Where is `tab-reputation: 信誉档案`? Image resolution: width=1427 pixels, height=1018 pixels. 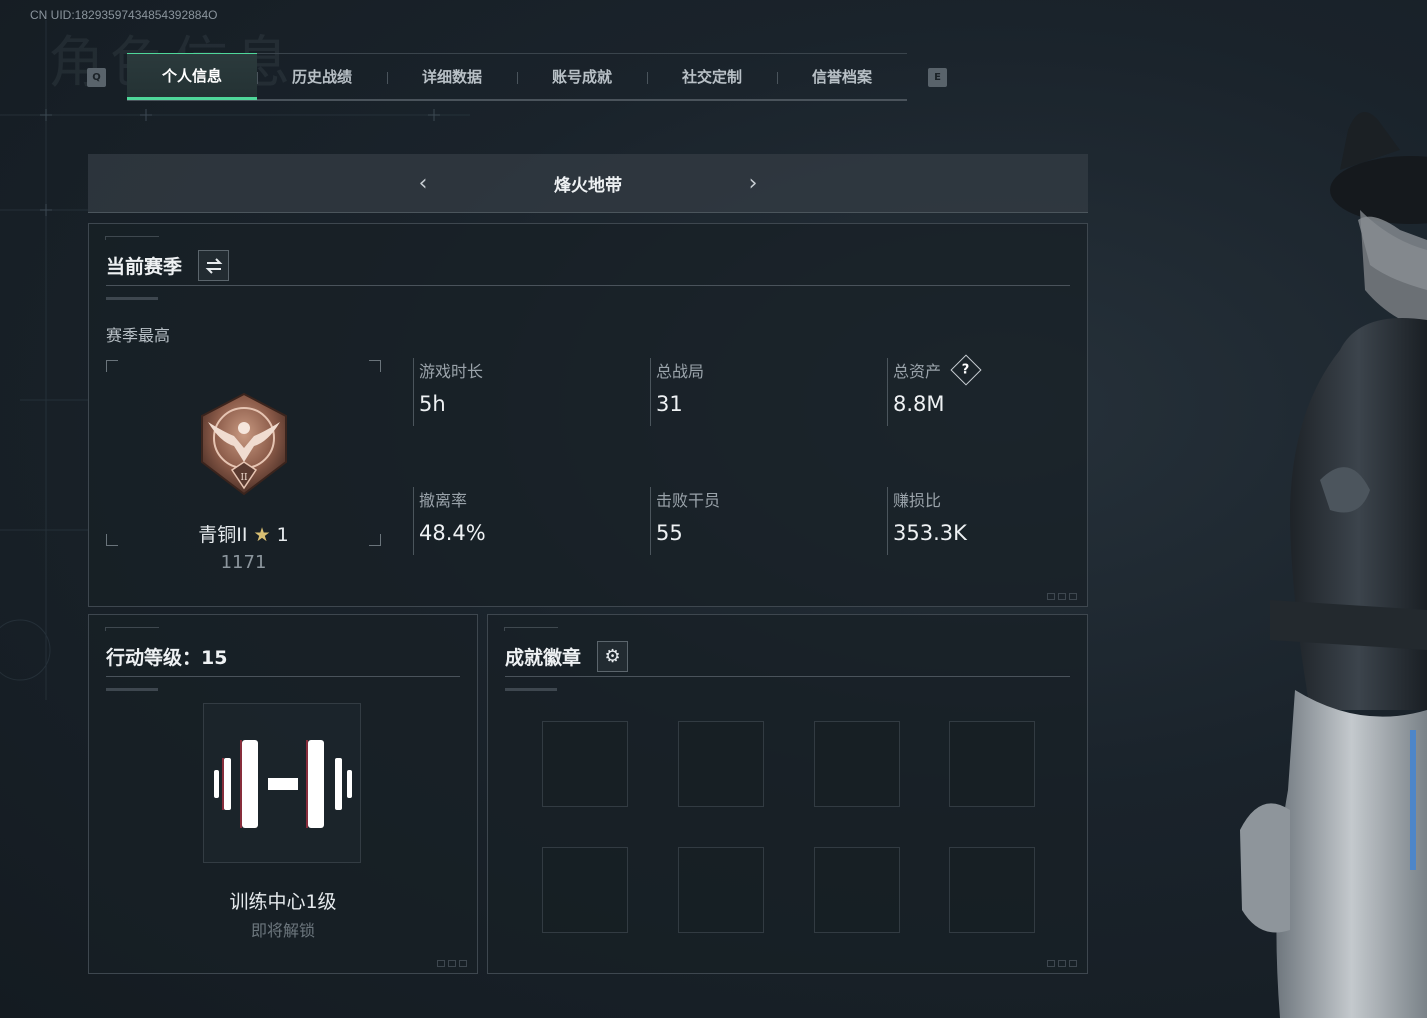
tab-reputation: 信誉档案 is located at coordinates (842, 77).